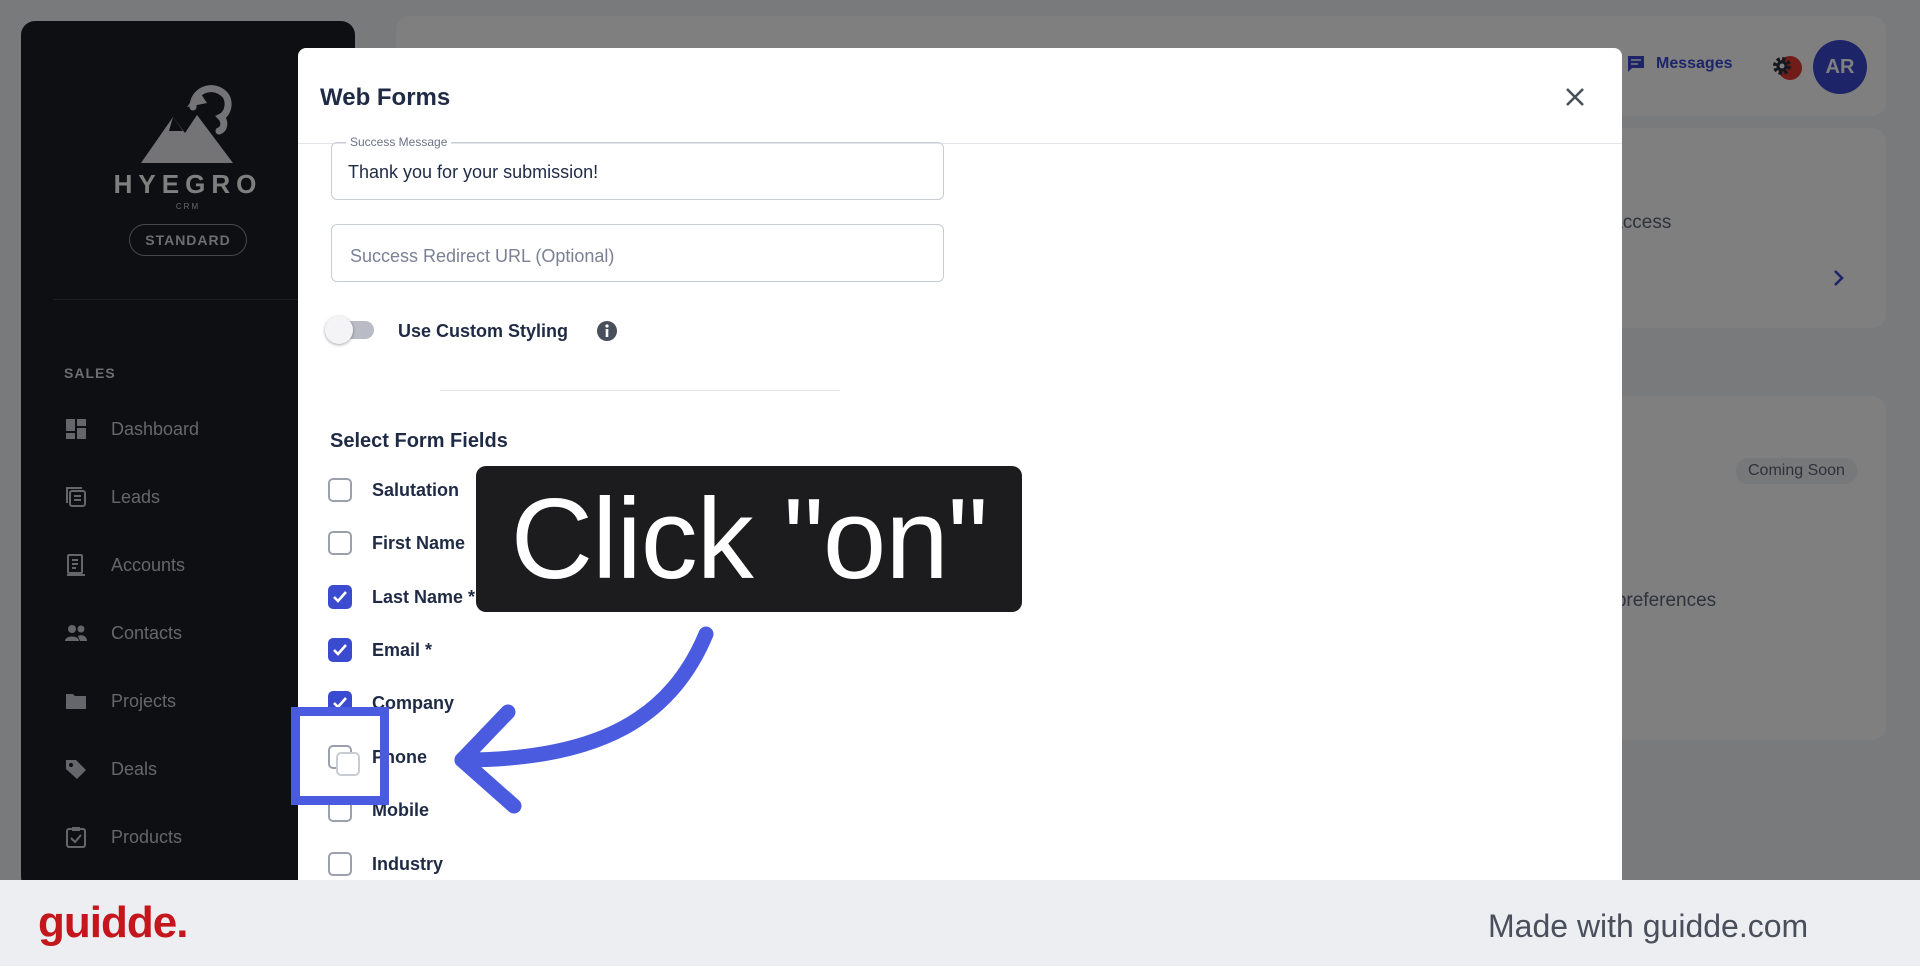 The width and height of the screenshot is (1920, 966). Describe the element at coordinates (113, 923) in the screenshot. I see `guidde-logo: guidde.` at that location.